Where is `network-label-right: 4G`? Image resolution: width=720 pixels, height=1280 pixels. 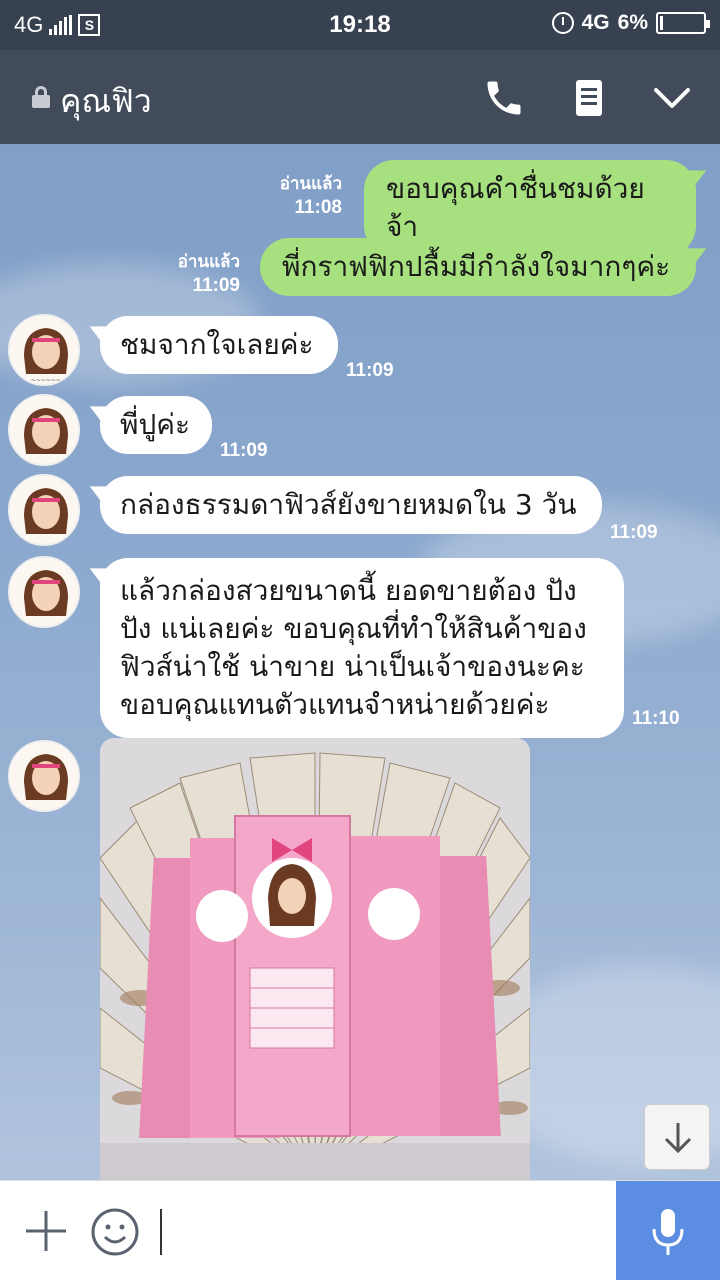 network-label-right: 4G is located at coordinates (595, 22).